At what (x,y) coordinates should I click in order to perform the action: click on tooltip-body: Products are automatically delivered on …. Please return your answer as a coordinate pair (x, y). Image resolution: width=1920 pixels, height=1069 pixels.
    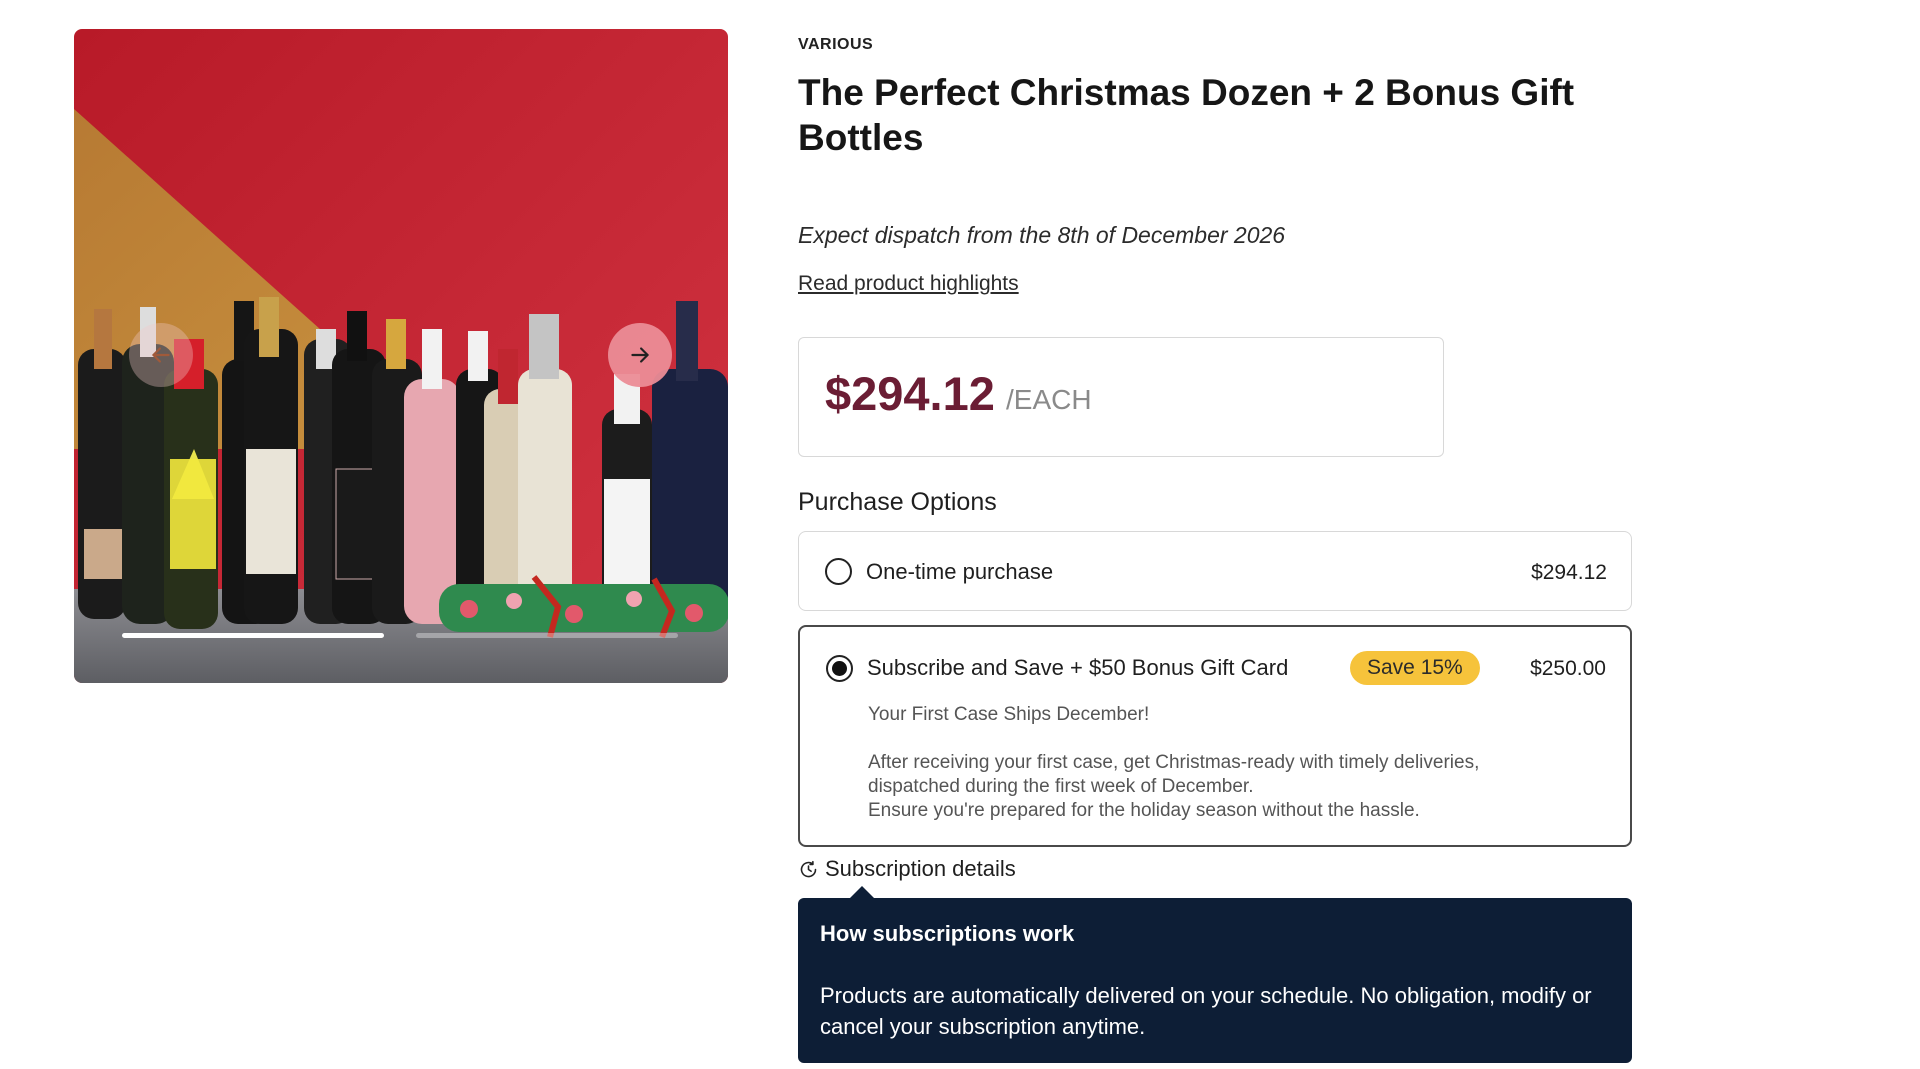
    Looking at the image, I should click on (1206, 1011).